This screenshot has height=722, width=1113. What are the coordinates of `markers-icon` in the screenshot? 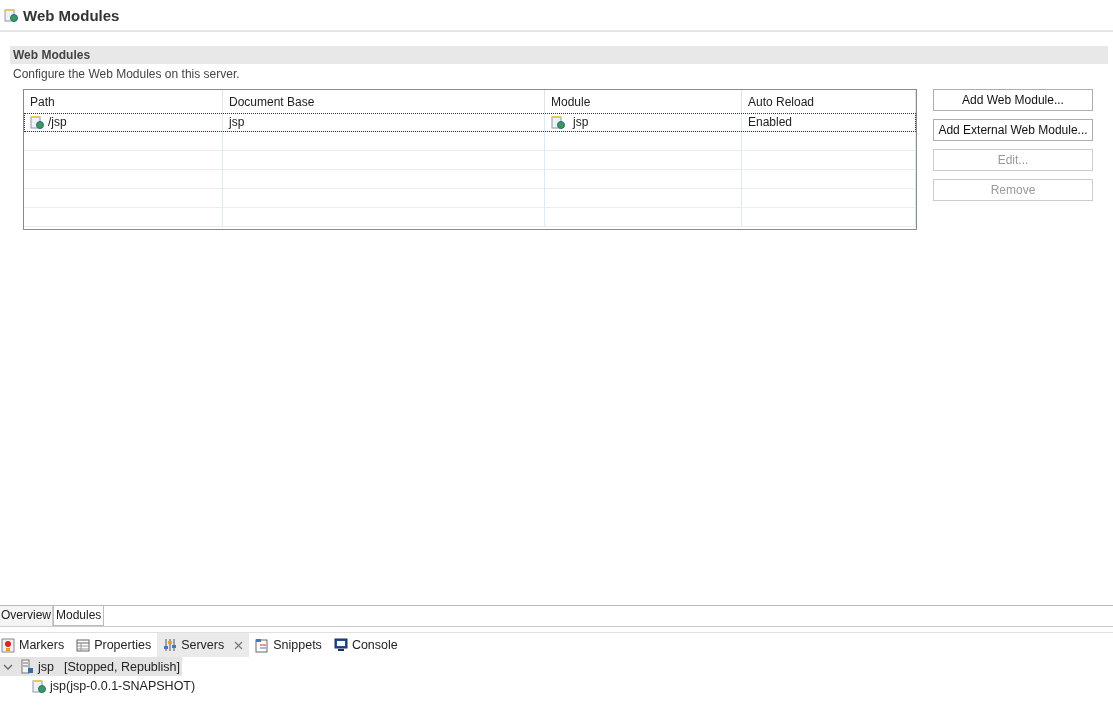 It's located at (8, 645).